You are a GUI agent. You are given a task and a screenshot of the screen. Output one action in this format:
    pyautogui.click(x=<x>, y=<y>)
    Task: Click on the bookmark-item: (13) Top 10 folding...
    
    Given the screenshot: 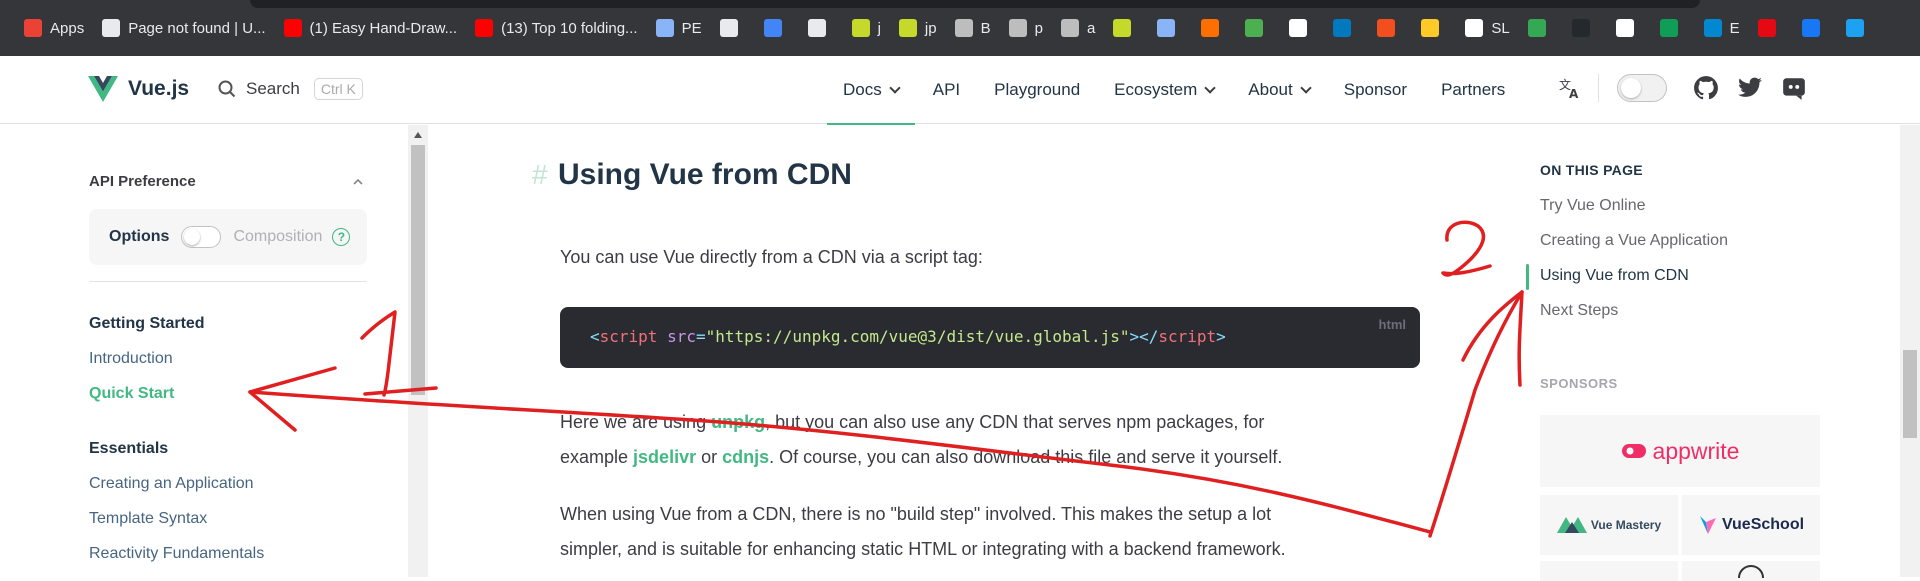 What is the action you would take?
    pyautogui.click(x=556, y=28)
    